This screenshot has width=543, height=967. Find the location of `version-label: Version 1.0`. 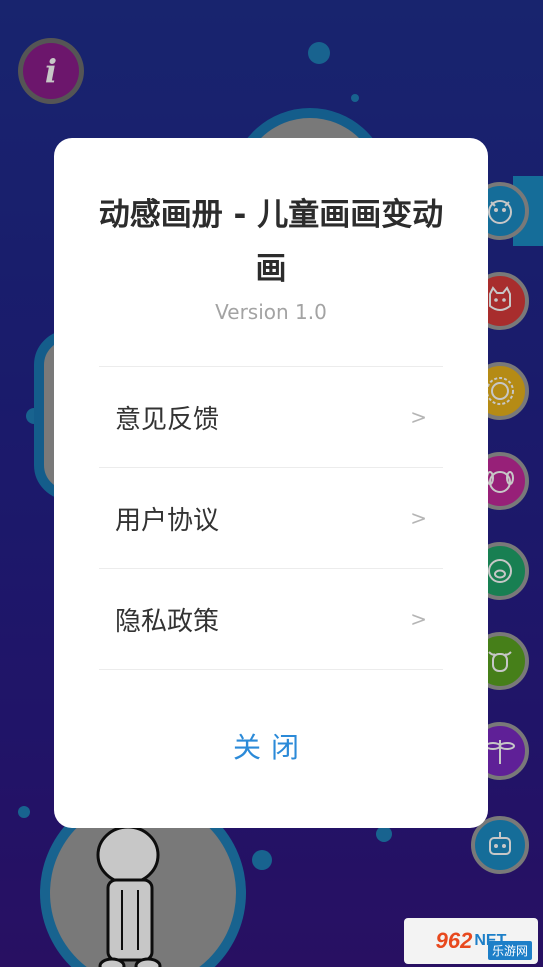

version-label: Version 1.0 is located at coordinates (271, 312).